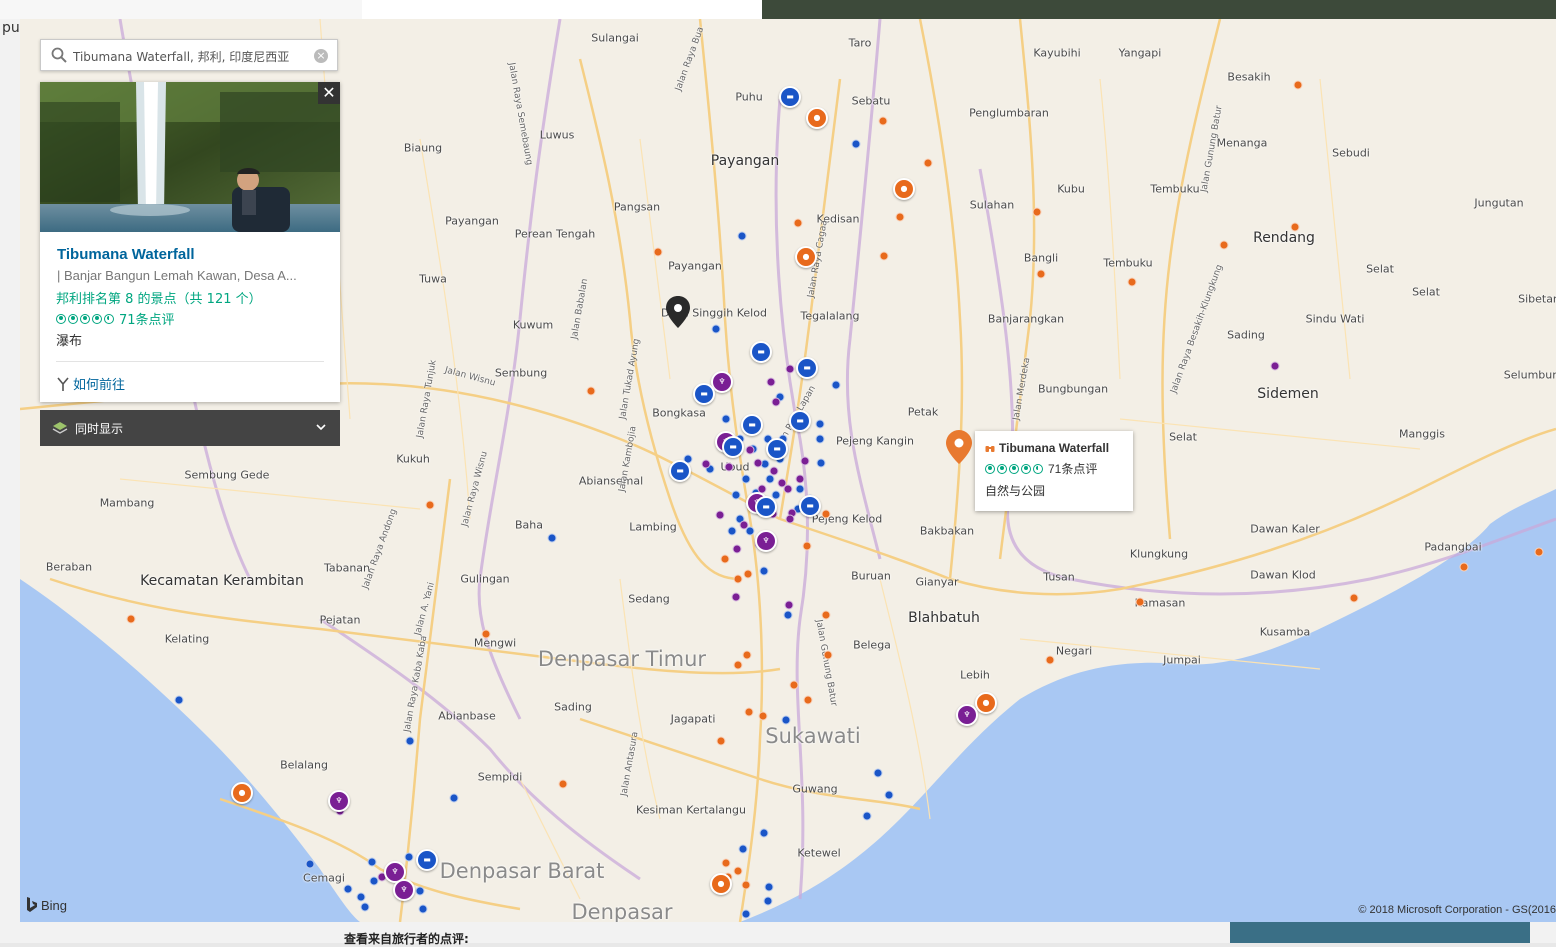  I want to click on selected-attraction-marker-icon, so click(959, 449).